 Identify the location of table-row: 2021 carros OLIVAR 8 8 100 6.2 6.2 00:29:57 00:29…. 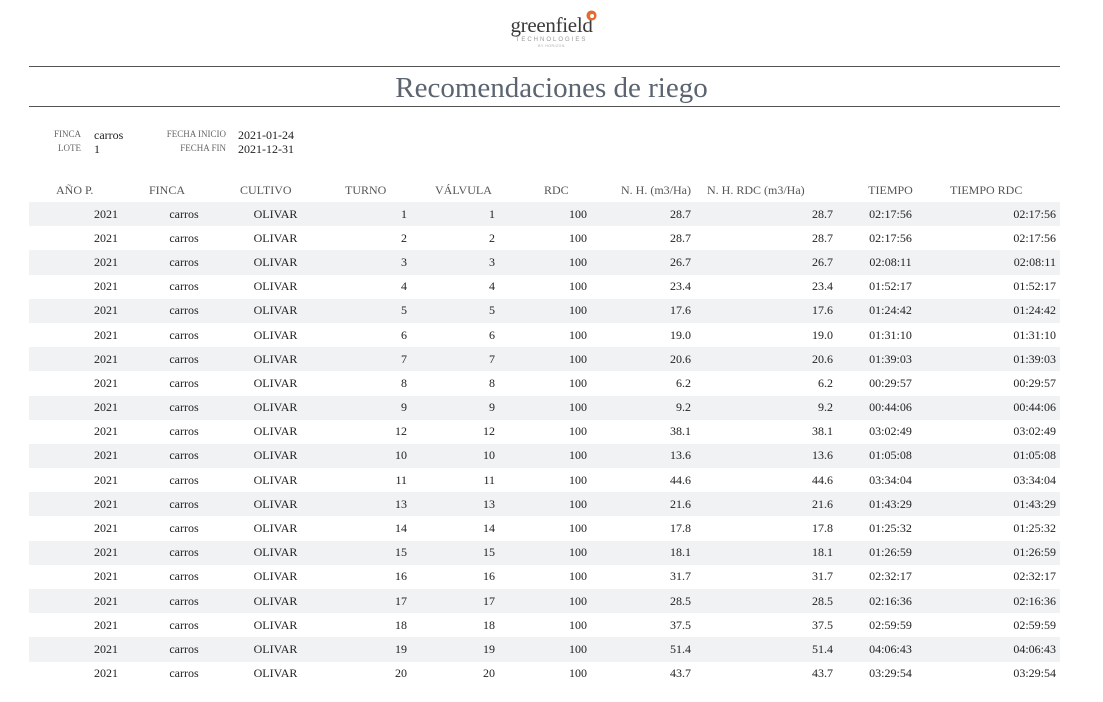
(544, 383).